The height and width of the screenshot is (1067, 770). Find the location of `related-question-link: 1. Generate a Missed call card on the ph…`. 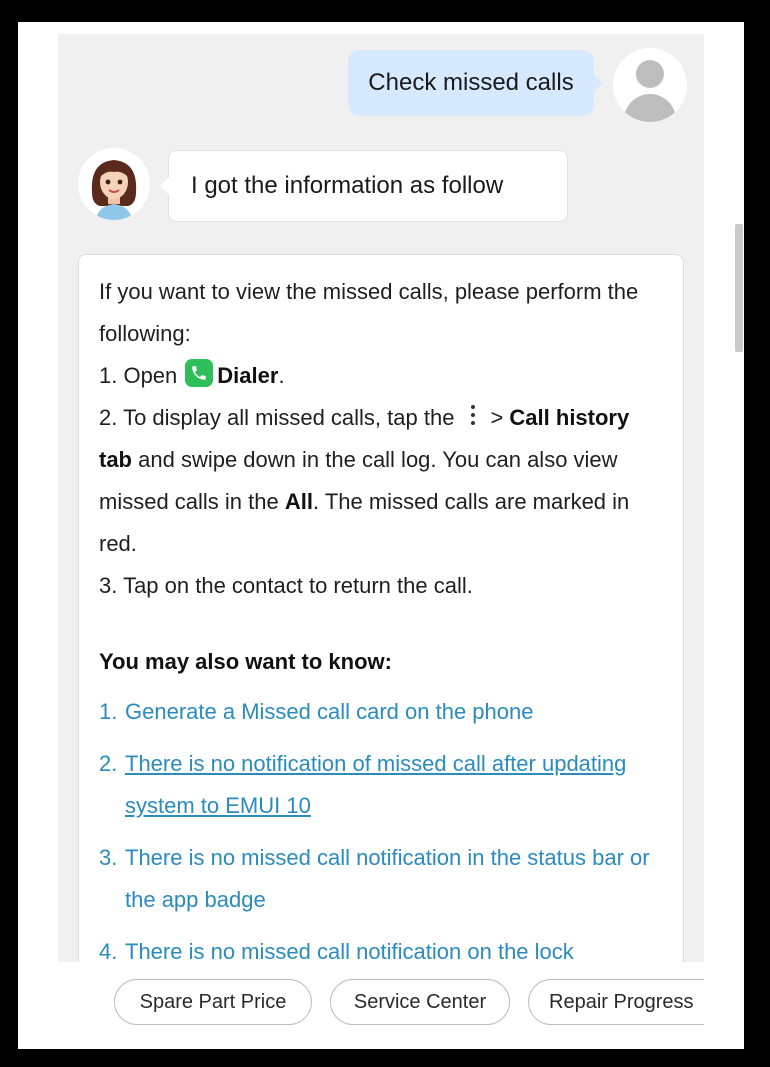

related-question-link: 1. Generate a Missed call card on the ph… is located at coordinates (380, 712).